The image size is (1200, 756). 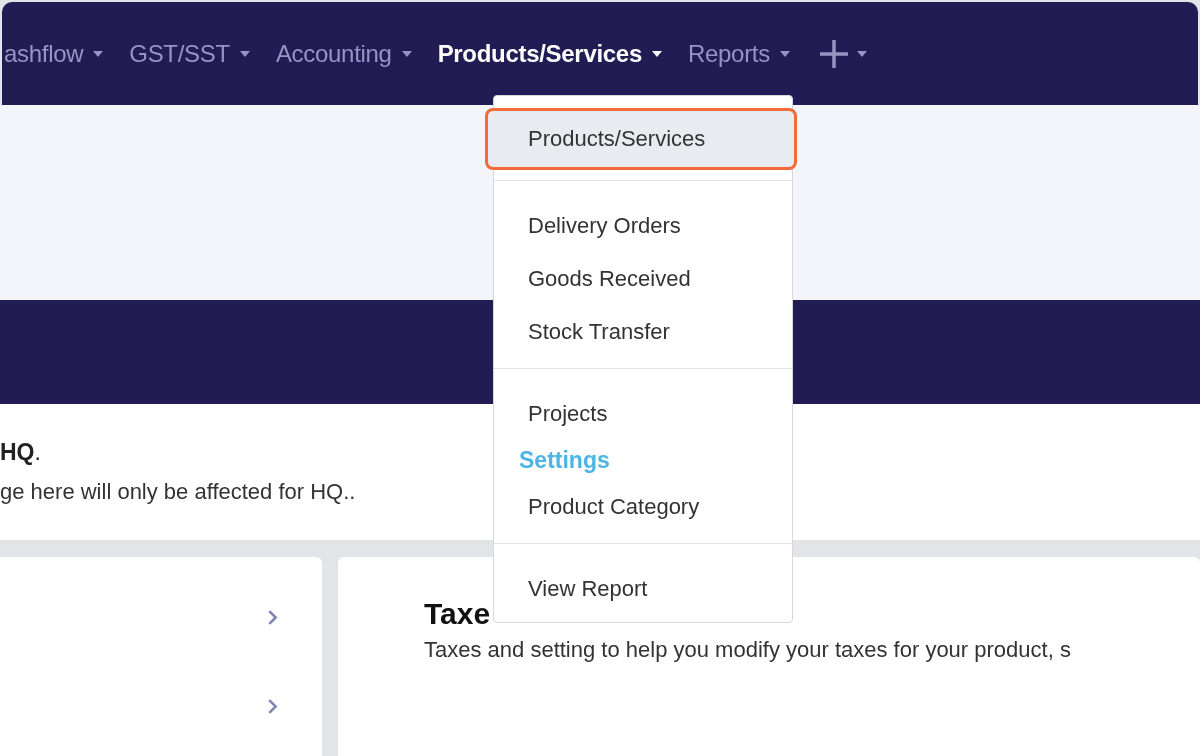 I want to click on plus-icon, so click(x=833, y=53).